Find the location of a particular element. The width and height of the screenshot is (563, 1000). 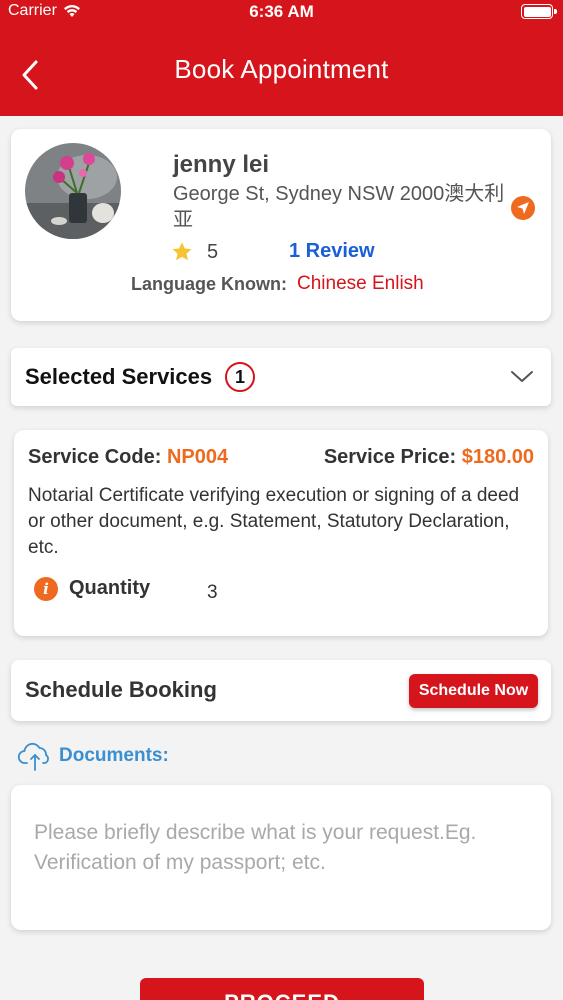

navigation-icon is located at coordinates (523, 208).